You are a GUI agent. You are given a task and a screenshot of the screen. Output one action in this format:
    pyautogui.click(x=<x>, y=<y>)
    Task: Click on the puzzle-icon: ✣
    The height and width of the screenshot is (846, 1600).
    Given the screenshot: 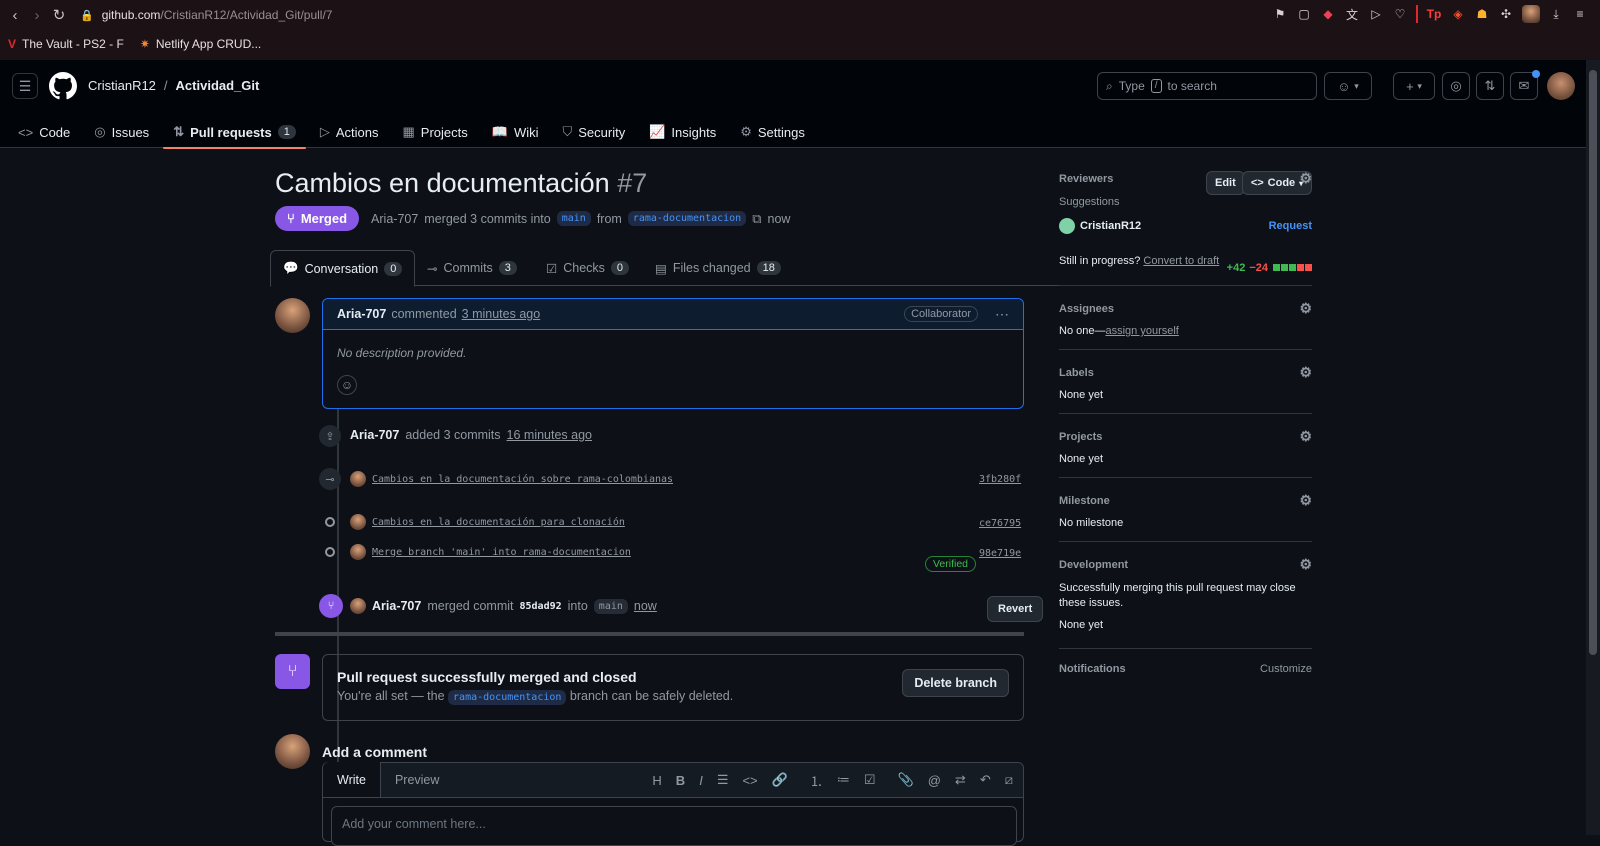 What is the action you would take?
    pyautogui.click(x=1506, y=14)
    